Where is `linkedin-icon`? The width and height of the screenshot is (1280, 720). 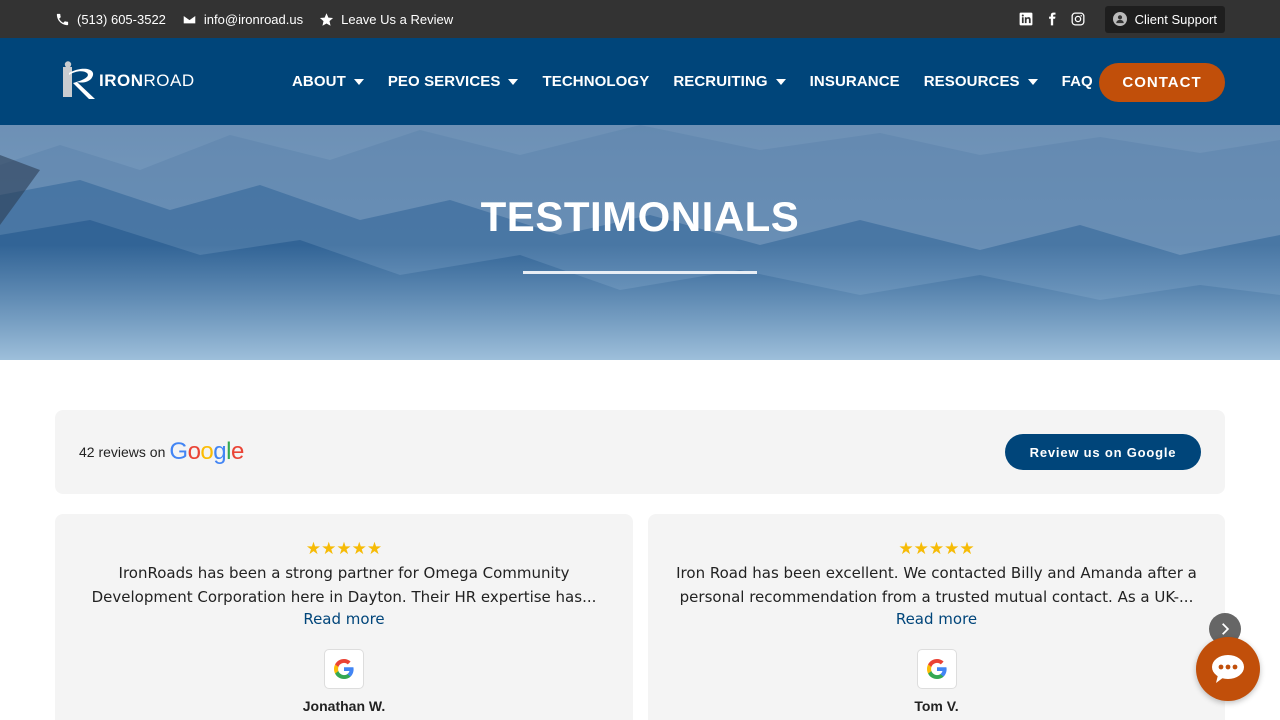 linkedin-icon is located at coordinates (1026, 19).